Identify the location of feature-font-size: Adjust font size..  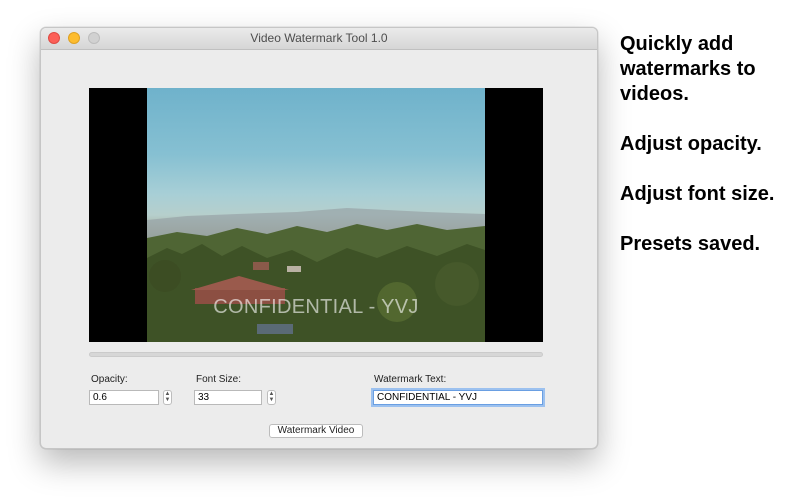
(697, 194).